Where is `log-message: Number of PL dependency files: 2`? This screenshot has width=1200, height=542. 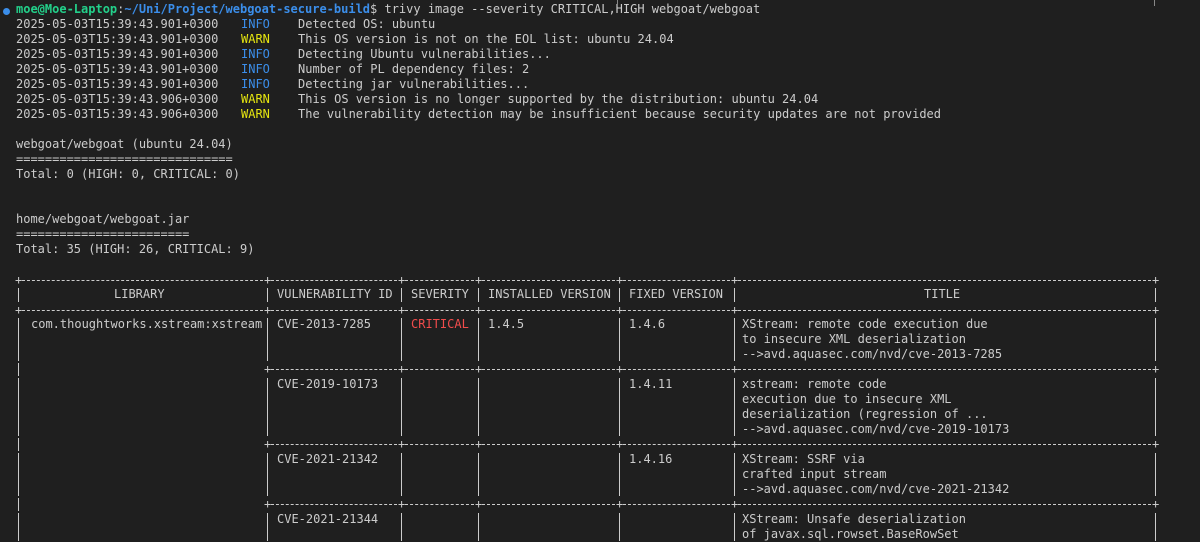
log-message: Number of PL dependency files: 2 is located at coordinates (414, 69).